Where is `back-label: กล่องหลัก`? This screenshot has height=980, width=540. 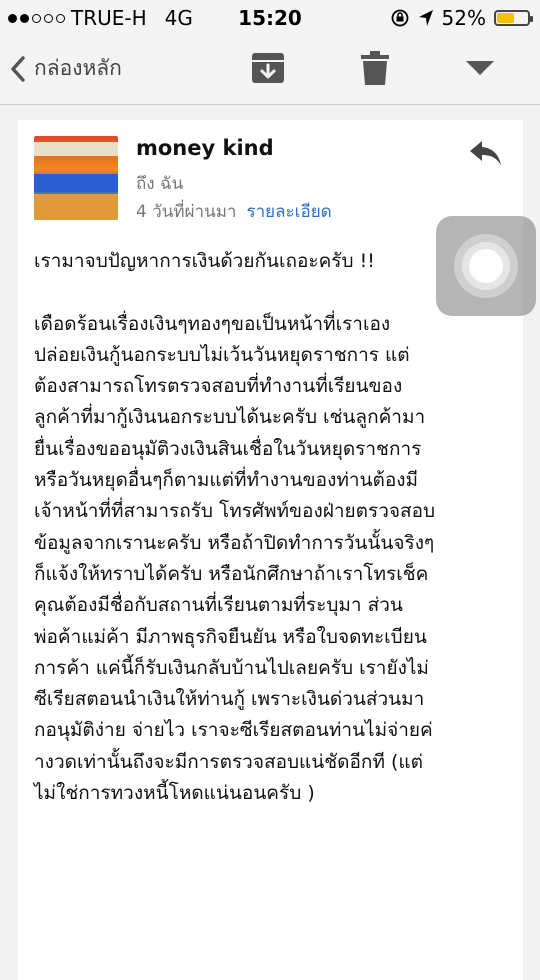 back-label: กล่องหลัก is located at coordinates (78, 68).